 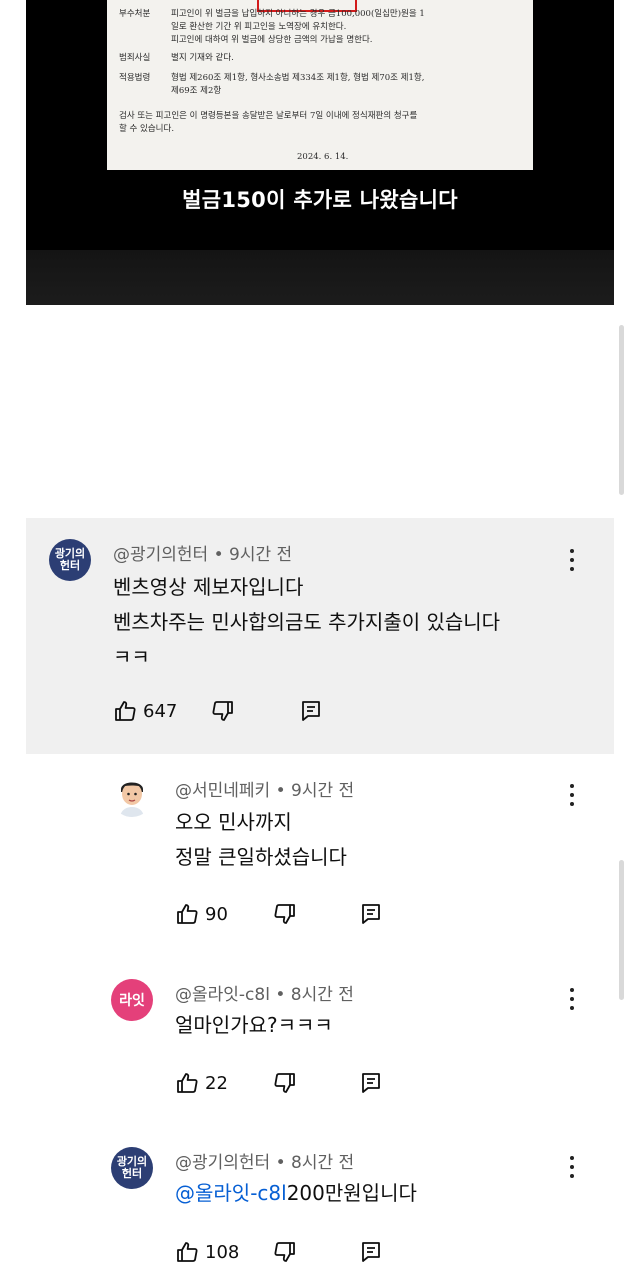 I want to click on comment-text: 얼마인가요?ㅋㅋㅋ, so click(x=254, y=1025).